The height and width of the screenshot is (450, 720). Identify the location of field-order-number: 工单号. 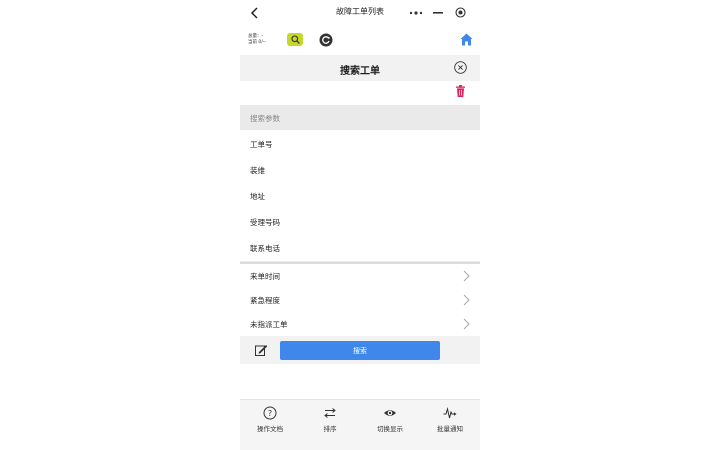
(360, 144).